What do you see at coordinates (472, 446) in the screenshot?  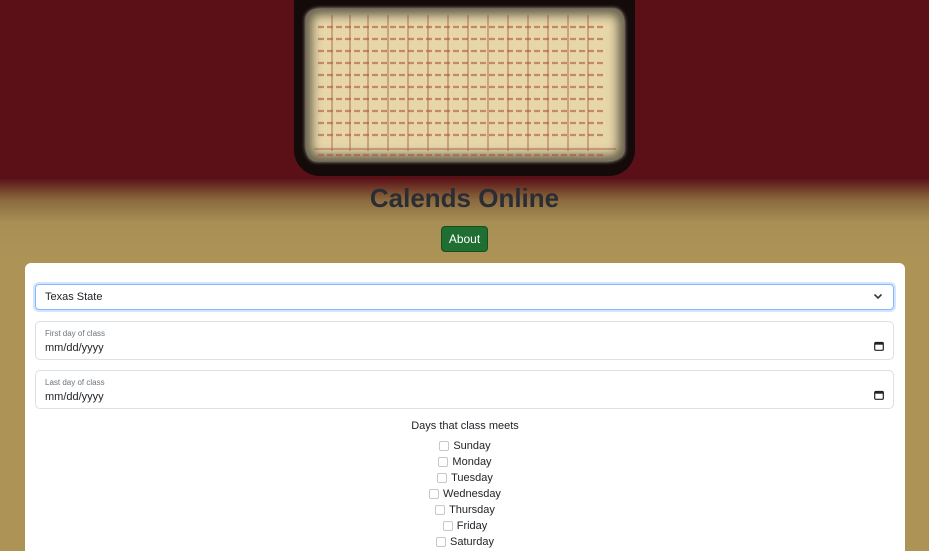 I see `day-label: Sunday` at bounding box center [472, 446].